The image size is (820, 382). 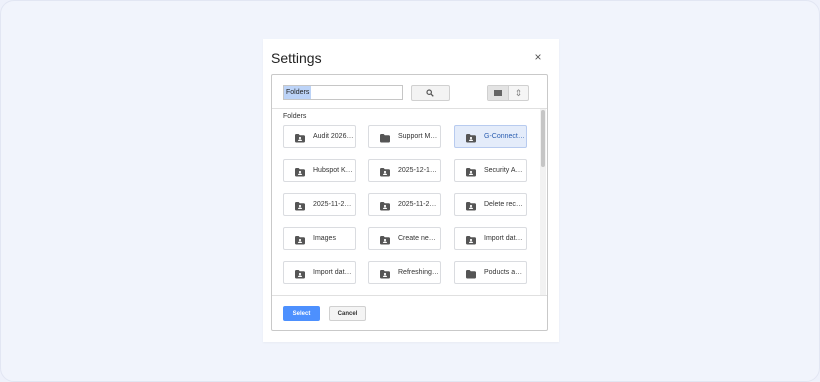 What do you see at coordinates (409, 312) in the screenshot?
I see `picker-footer: Select Cancel` at bounding box center [409, 312].